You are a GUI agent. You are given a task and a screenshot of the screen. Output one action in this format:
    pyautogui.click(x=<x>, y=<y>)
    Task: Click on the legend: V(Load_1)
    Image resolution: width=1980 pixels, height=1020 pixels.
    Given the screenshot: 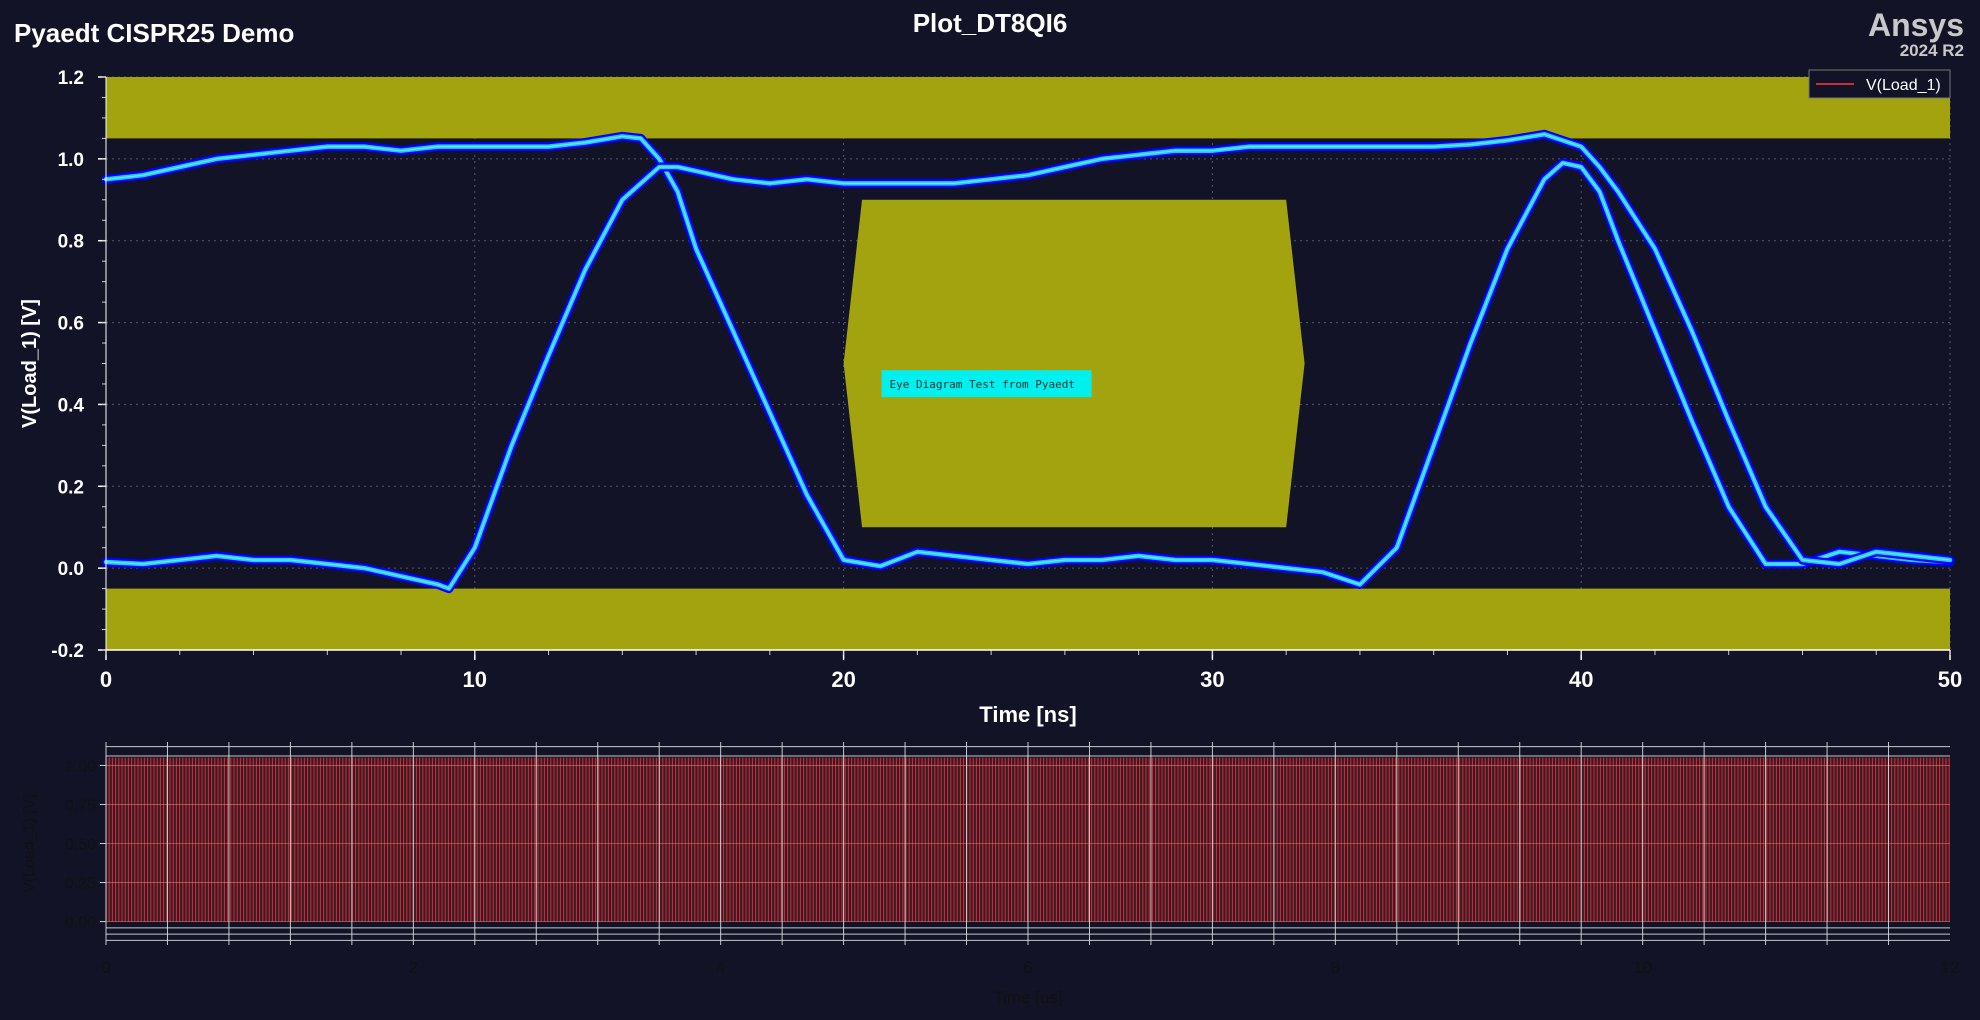 What is the action you would take?
    pyautogui.click(x=1879, y=84)
    